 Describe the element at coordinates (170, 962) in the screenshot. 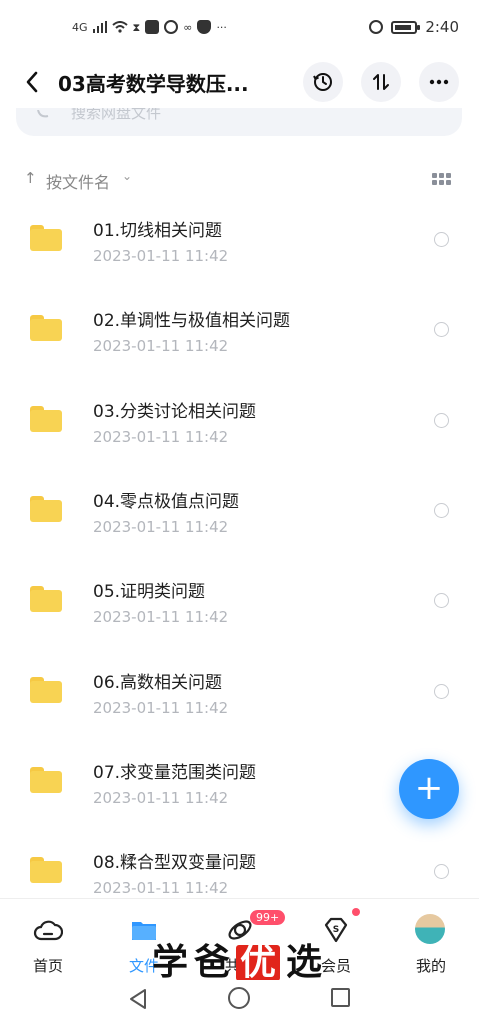

I see `watermark-char: 学` at that location.